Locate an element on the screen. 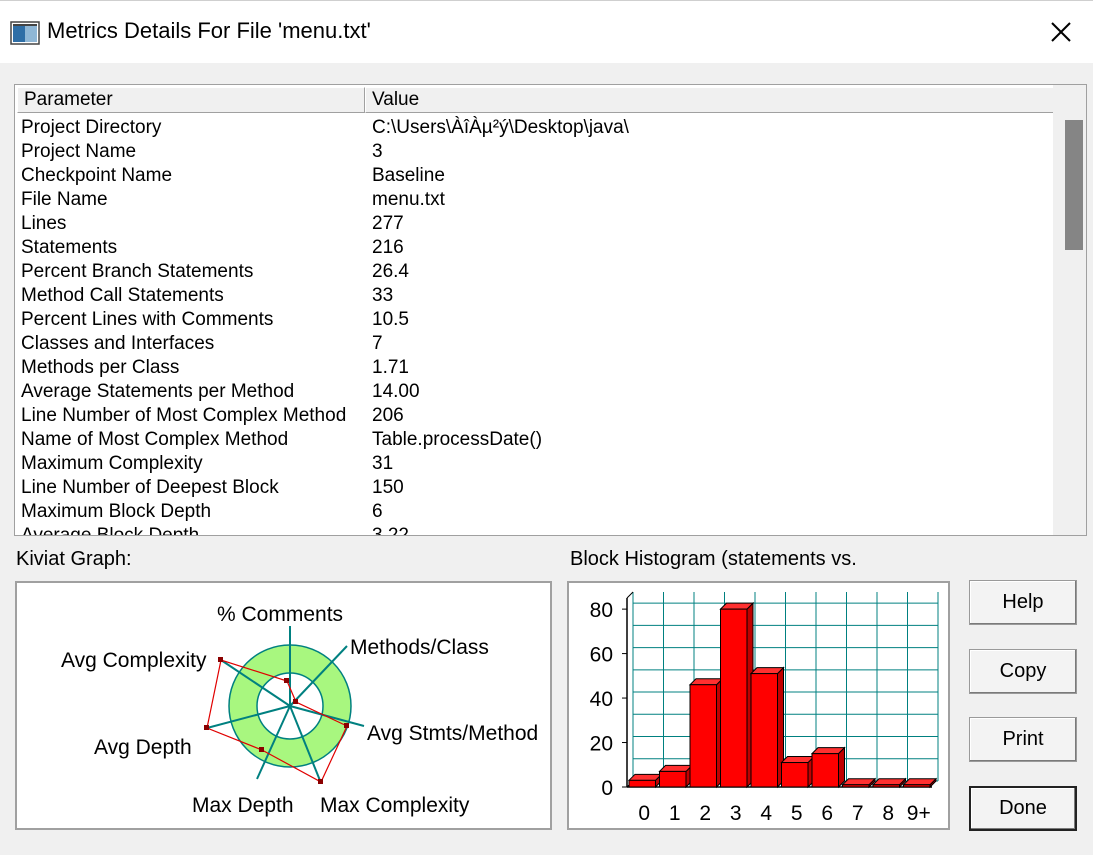 This screenshot has width=1093, height=855. copy-button: Copy is located at coordinates (1023, 671).